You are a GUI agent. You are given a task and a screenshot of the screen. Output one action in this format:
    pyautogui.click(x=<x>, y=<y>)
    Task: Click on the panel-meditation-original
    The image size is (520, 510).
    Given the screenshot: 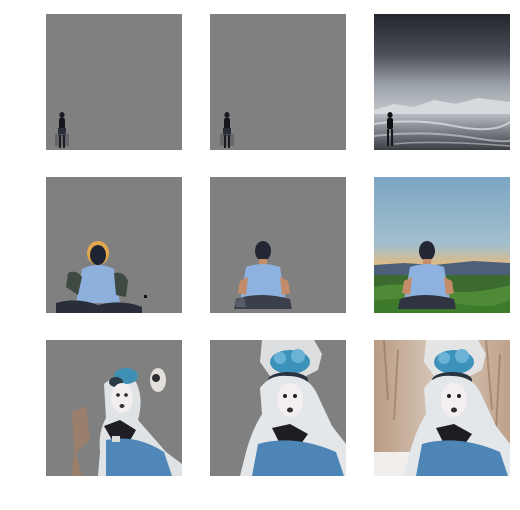 What is the action you would take?
    pyautogui.click(x=442, y=245)
    